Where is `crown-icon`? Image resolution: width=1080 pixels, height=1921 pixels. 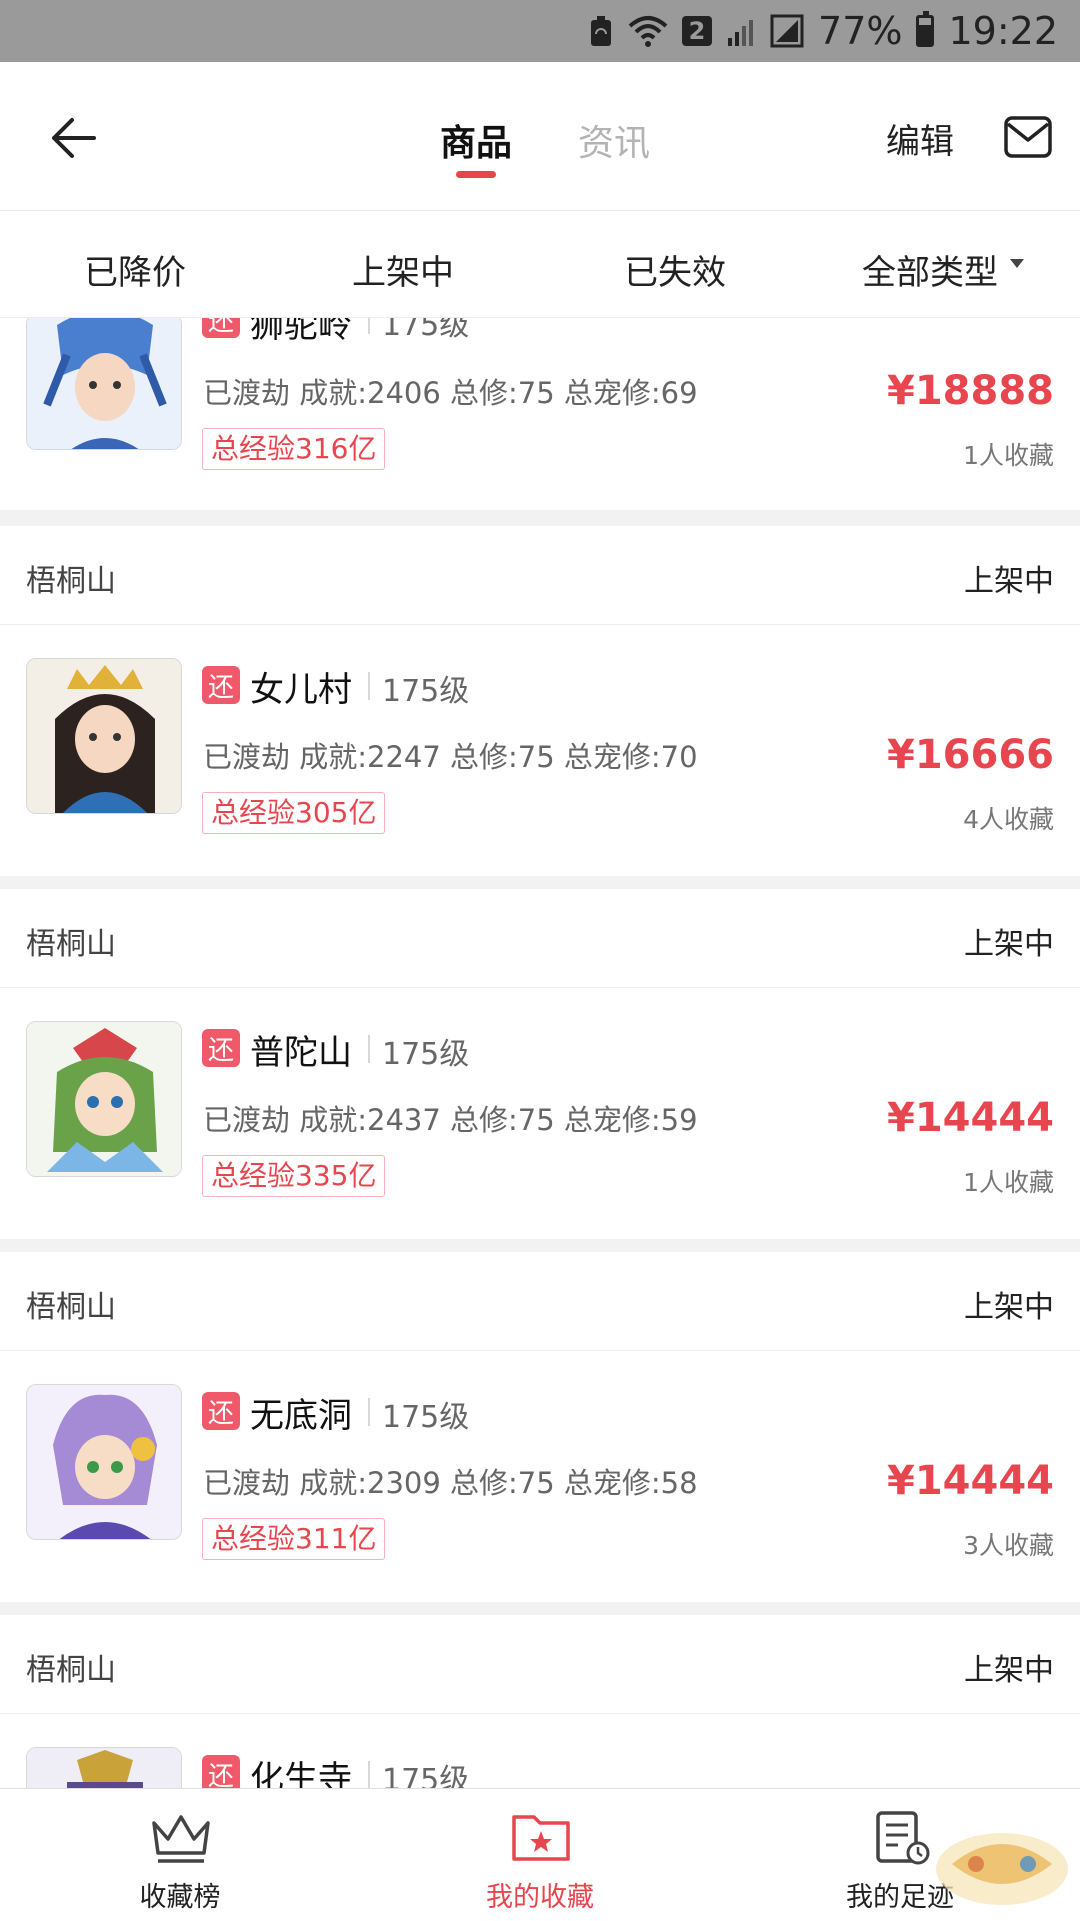
crown-icon is located at coordinates (181, 1837).